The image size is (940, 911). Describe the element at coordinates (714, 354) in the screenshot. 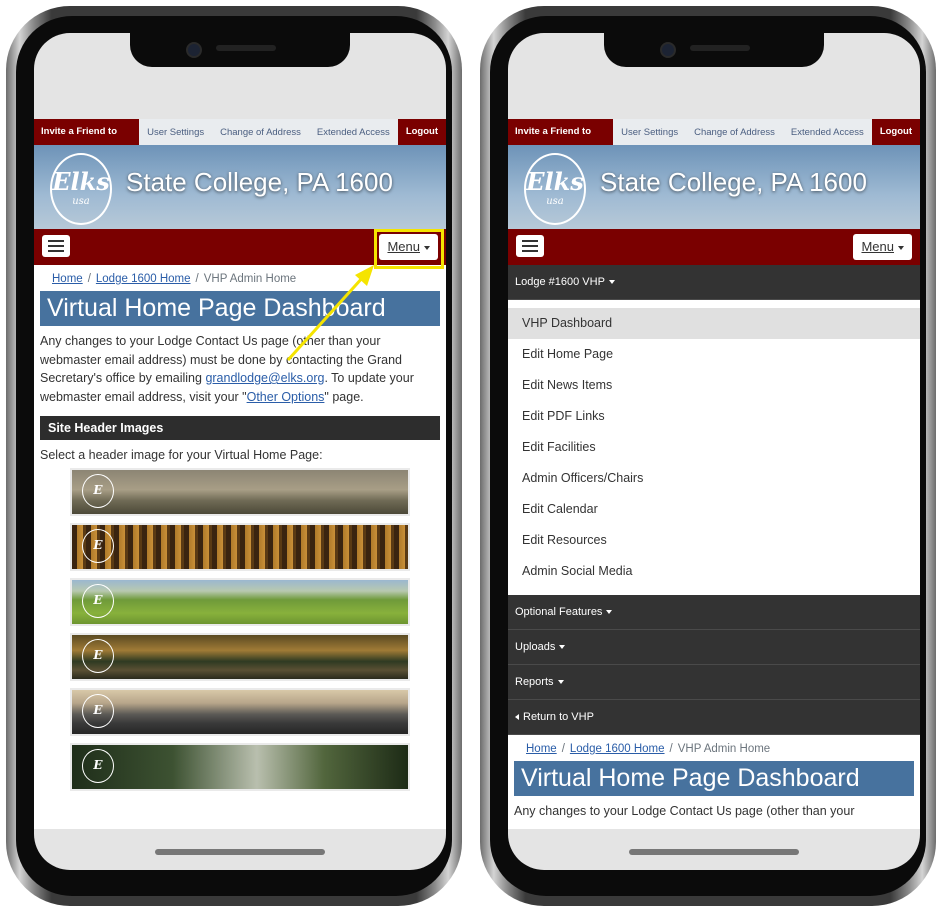

I see `menu-item-edit-home-page: Edit Home Page` at that location.